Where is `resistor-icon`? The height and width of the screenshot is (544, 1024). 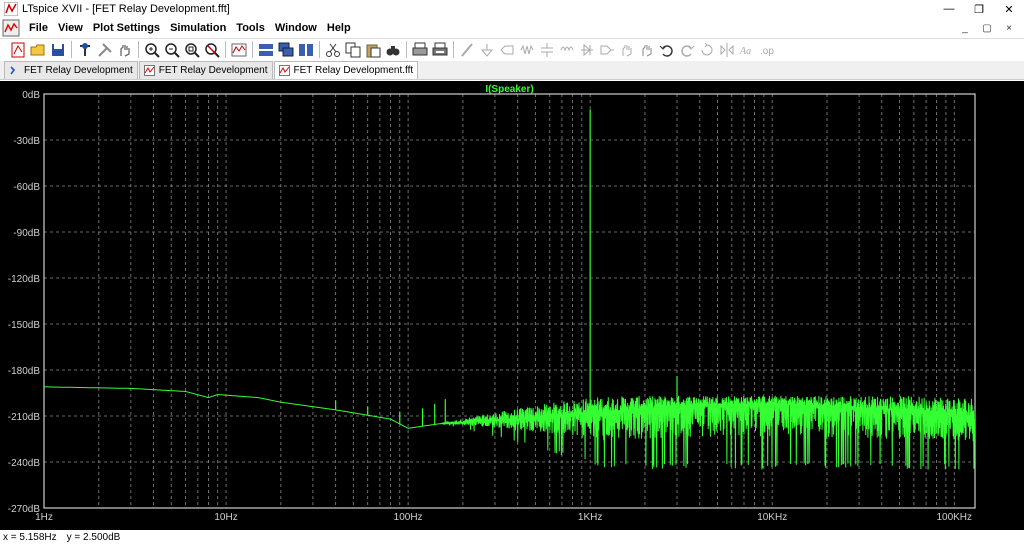
resistor-icon is located at coordinates (526, 49).